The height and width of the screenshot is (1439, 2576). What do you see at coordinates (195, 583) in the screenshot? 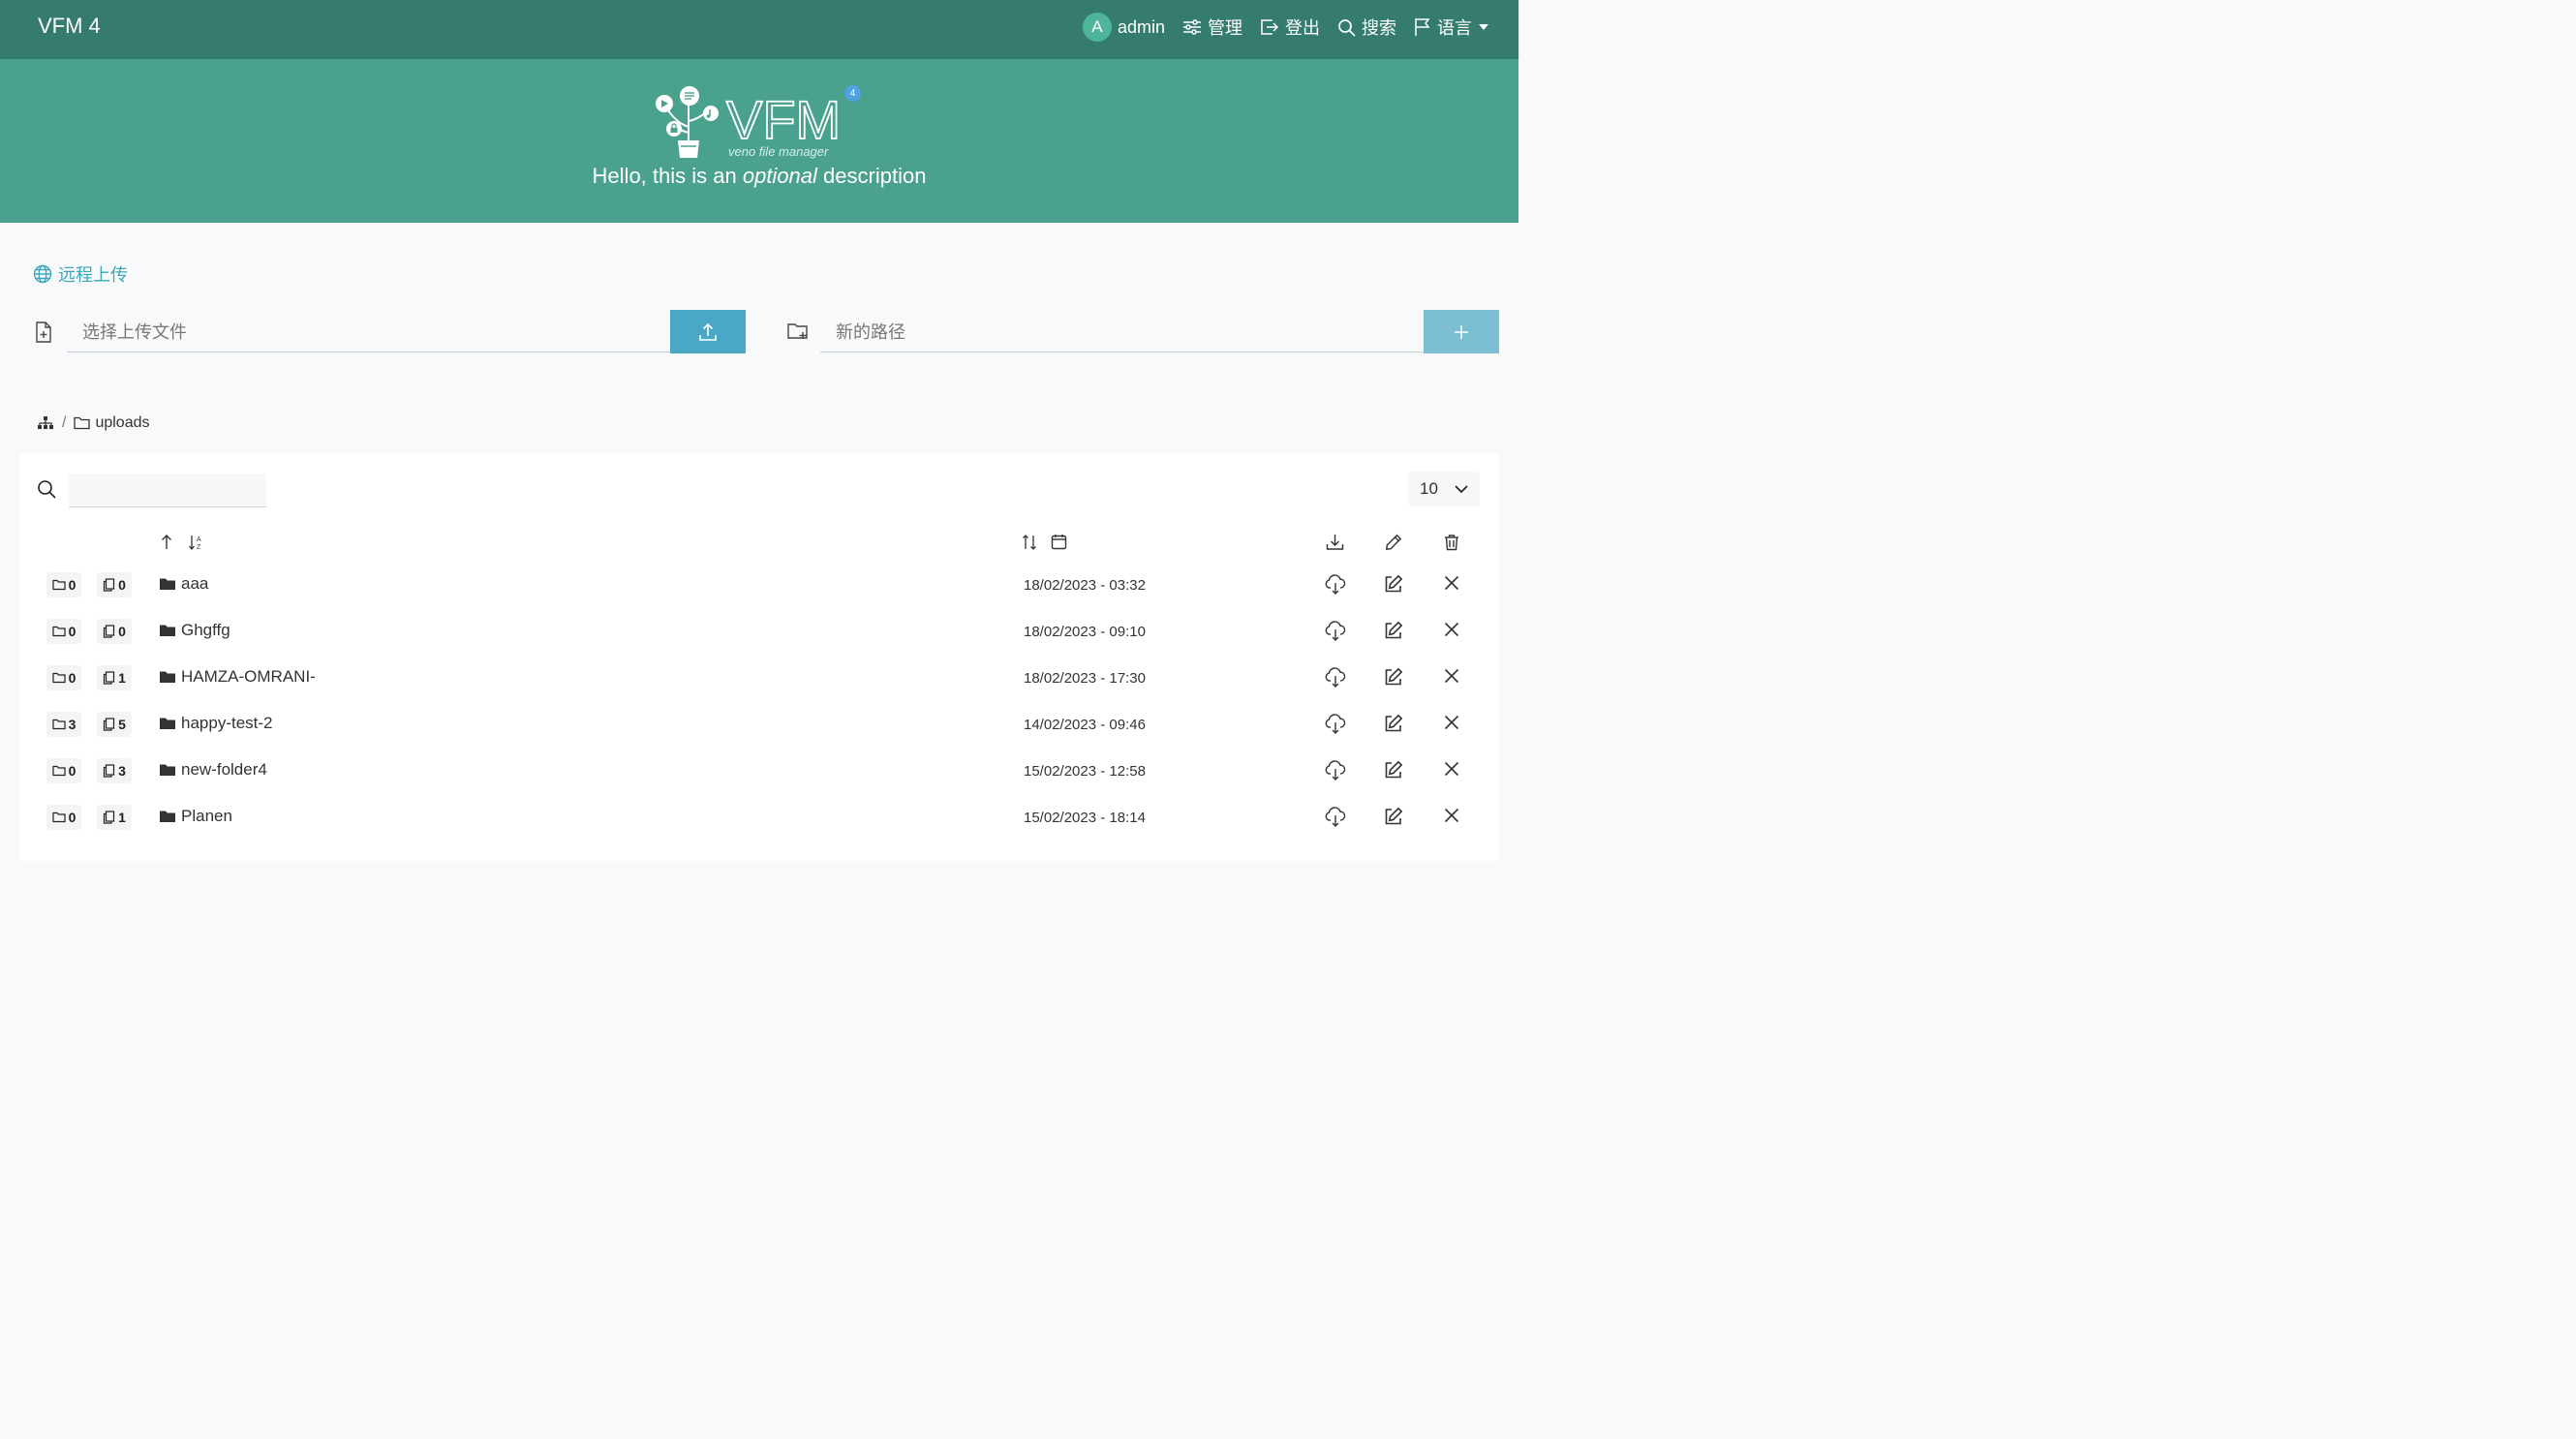
I see `folder-name: aaa` at bounding box center [195, 583].